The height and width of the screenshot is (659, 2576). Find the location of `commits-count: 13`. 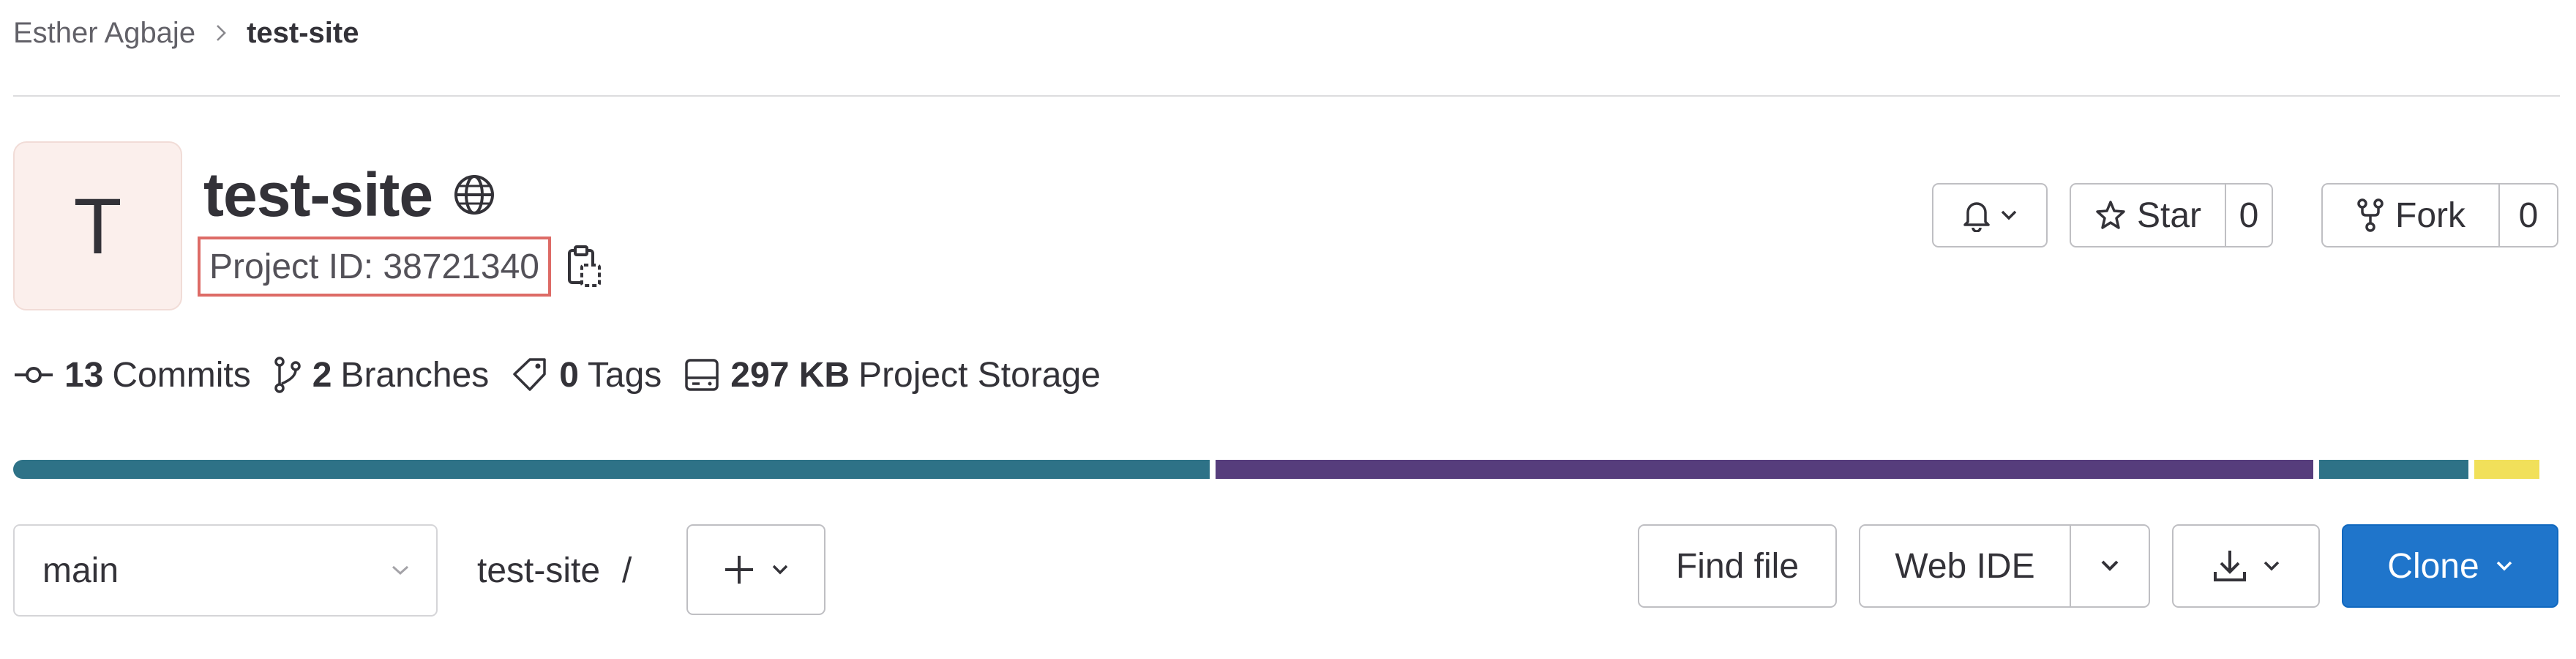

commits-count: 13 is located at coordinates (84, 375).